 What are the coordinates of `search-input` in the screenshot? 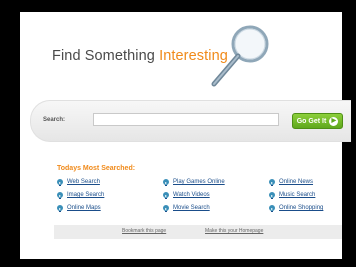 It's located at (186, 119).